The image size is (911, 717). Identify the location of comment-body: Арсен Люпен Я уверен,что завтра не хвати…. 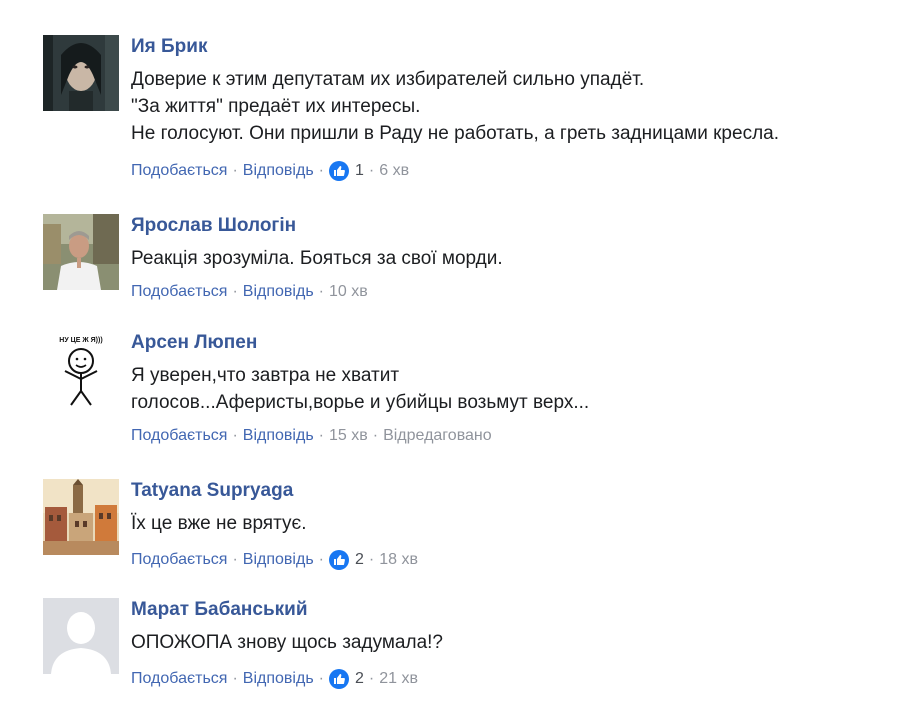
(516, 388).